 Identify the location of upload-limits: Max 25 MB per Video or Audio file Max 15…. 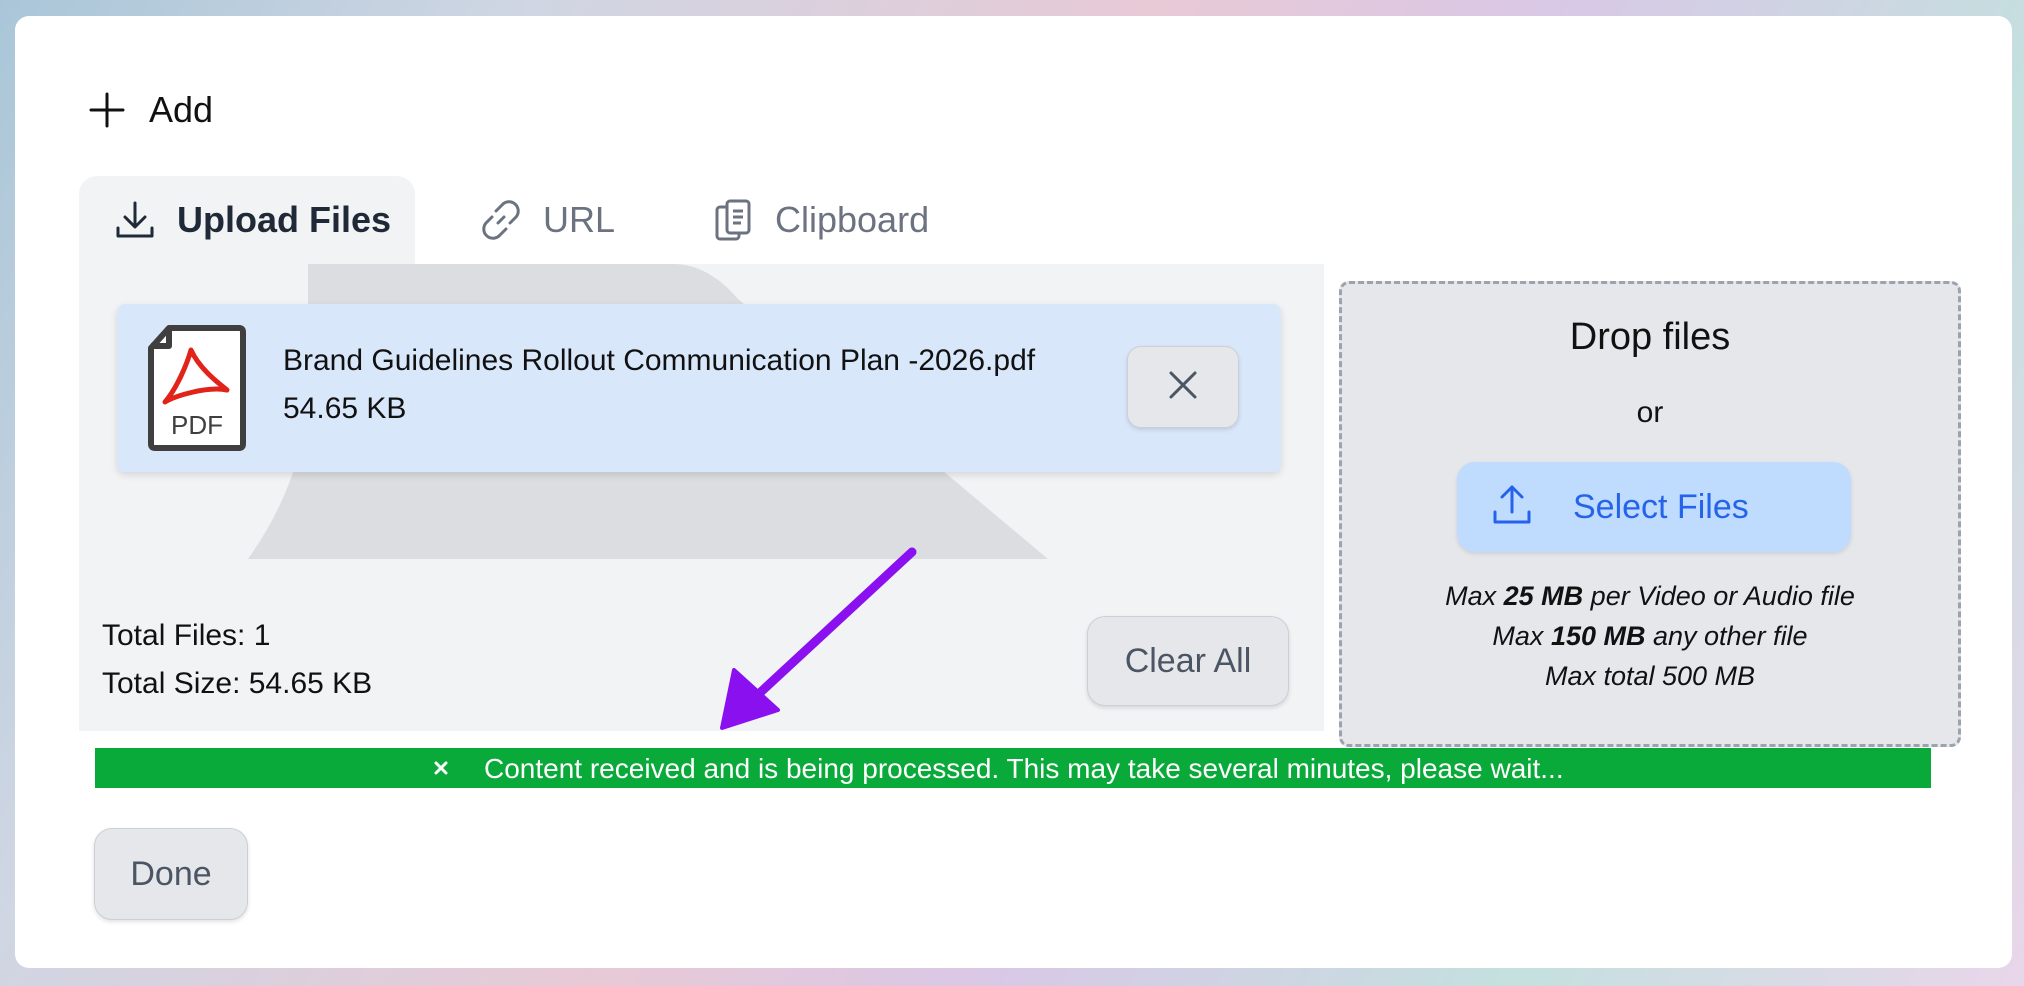
(1650, 636).